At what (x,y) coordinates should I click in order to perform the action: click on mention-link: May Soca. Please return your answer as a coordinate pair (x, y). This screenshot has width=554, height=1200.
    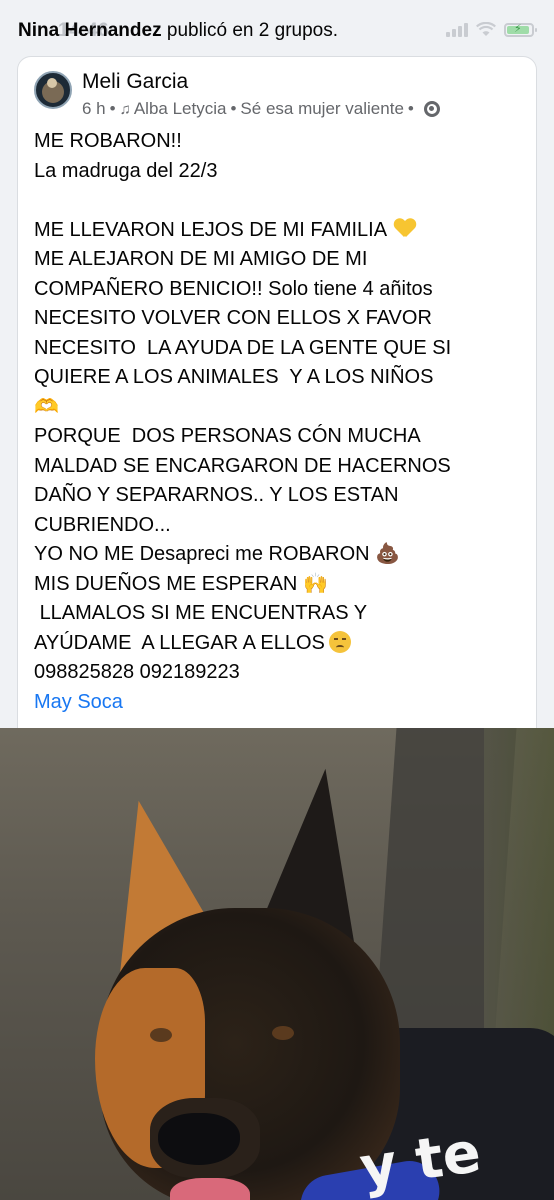
    Looking at the image, I should click on (279, 703).